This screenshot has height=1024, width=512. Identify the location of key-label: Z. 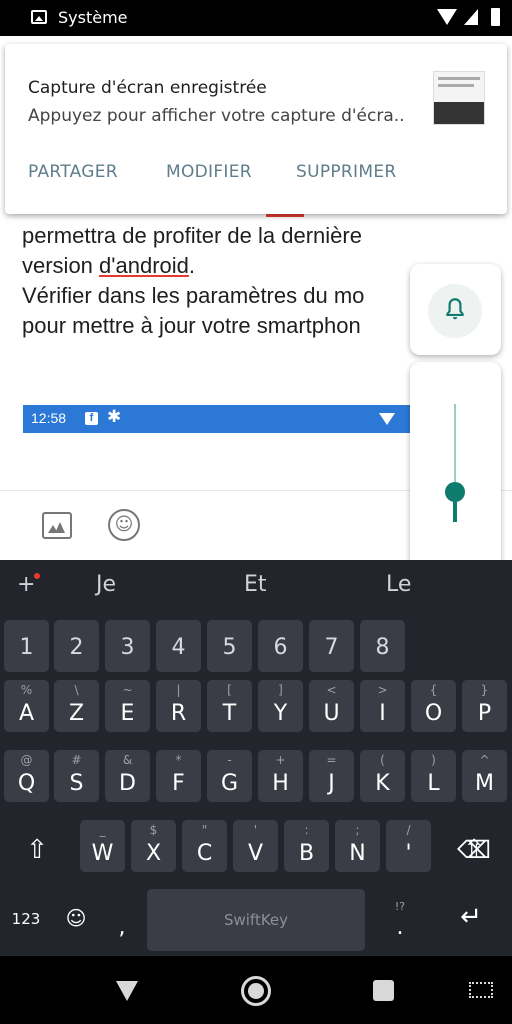
(76, 713).